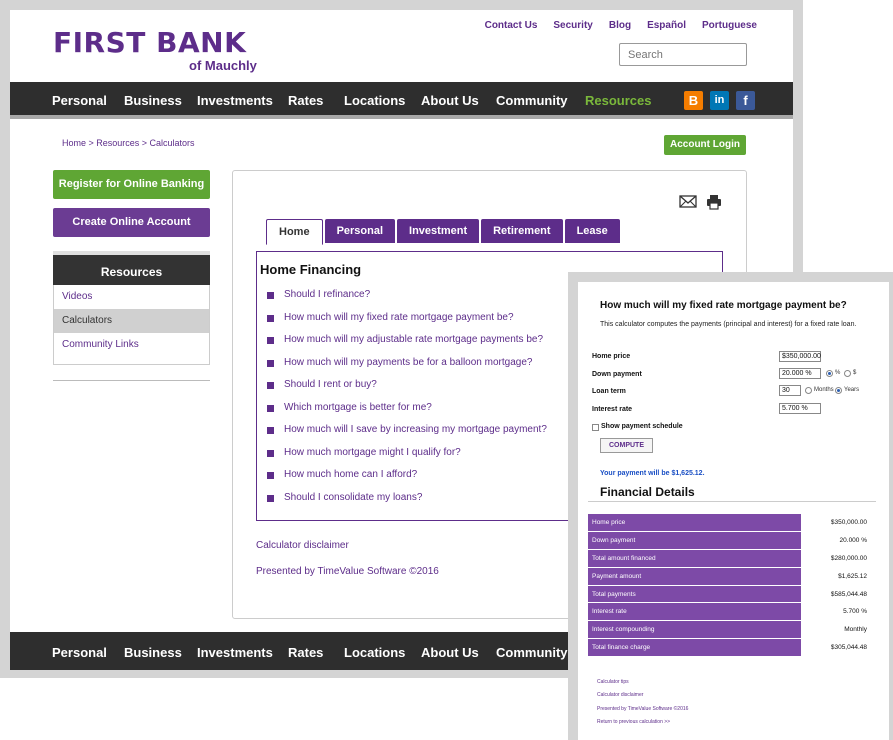 The width and height of the screenshot is (893, 740). What do you see at coordinates (572, 25) in the screenshot?
I see `util-link-security: Security` at bounding box center [572, 25].